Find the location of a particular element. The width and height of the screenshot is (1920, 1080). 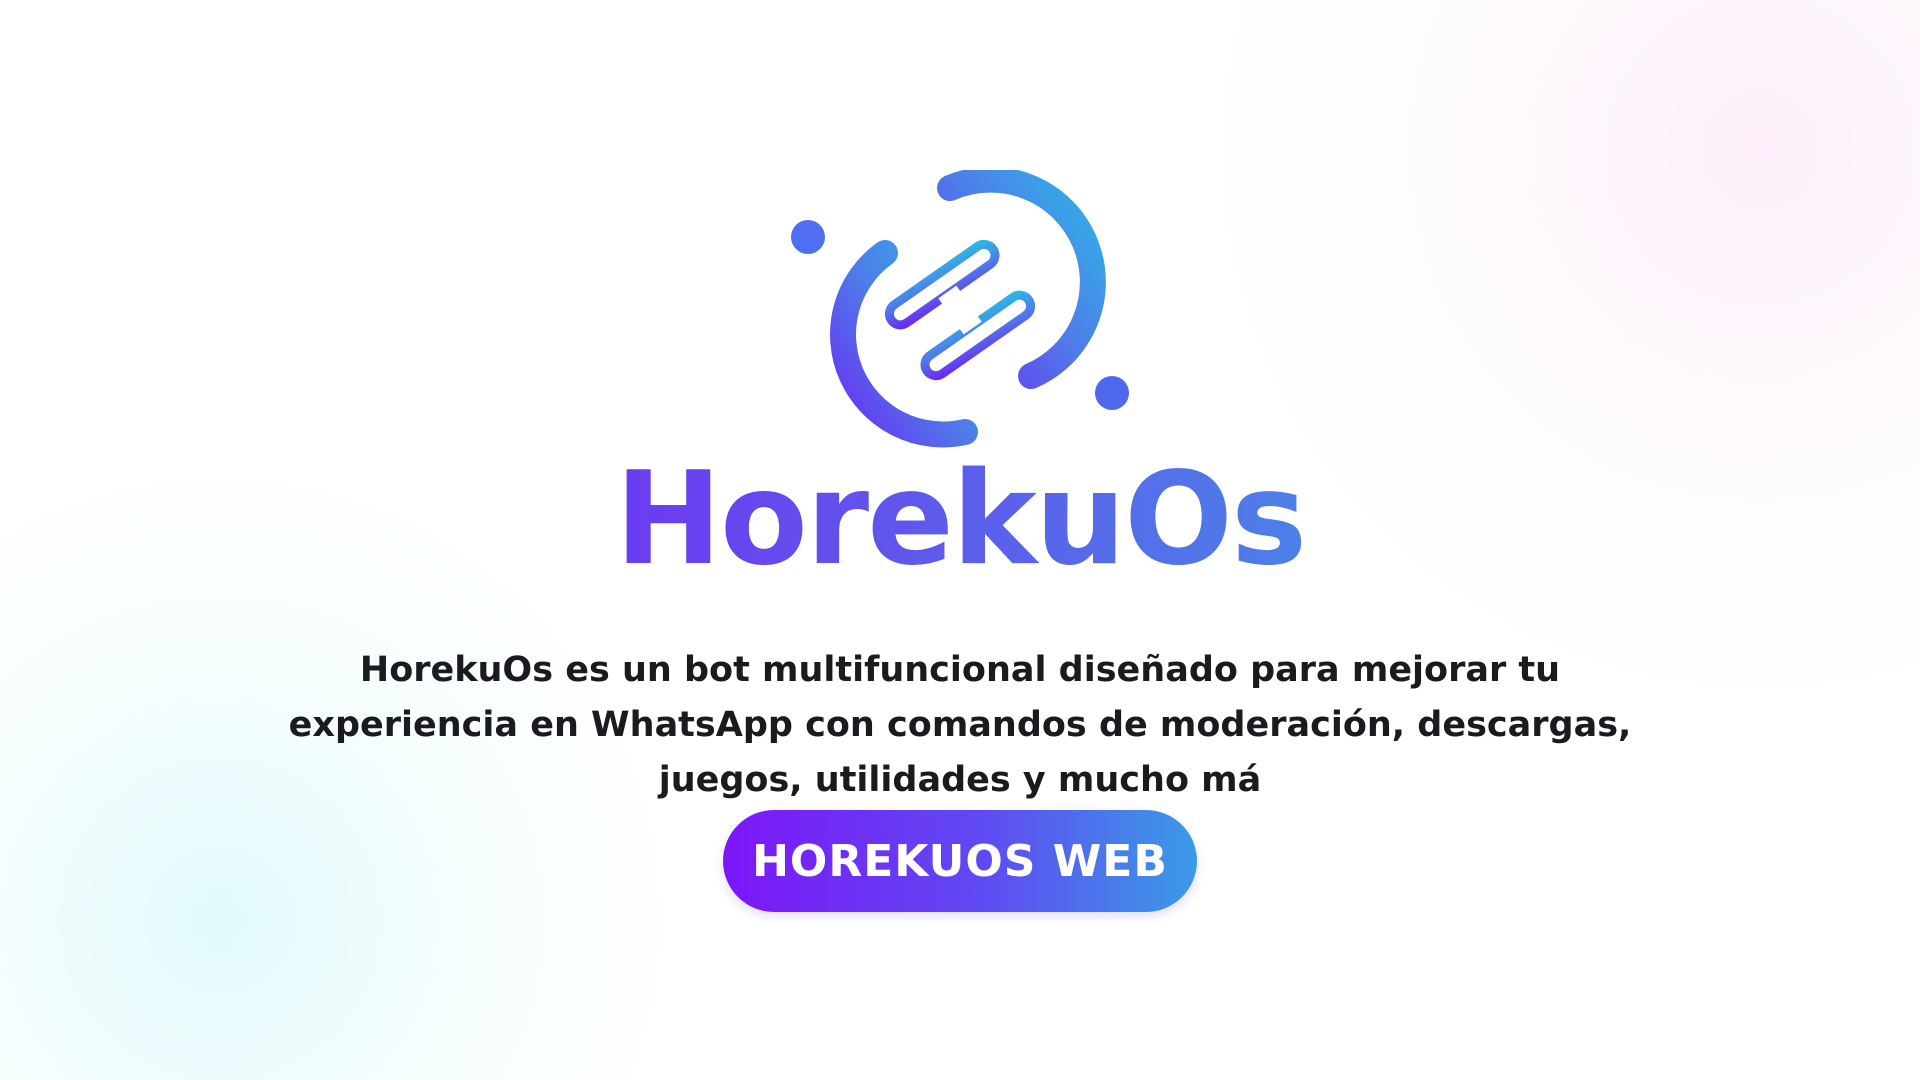

brand-title-text: HorekuOs is located at coordinates (960, 519).